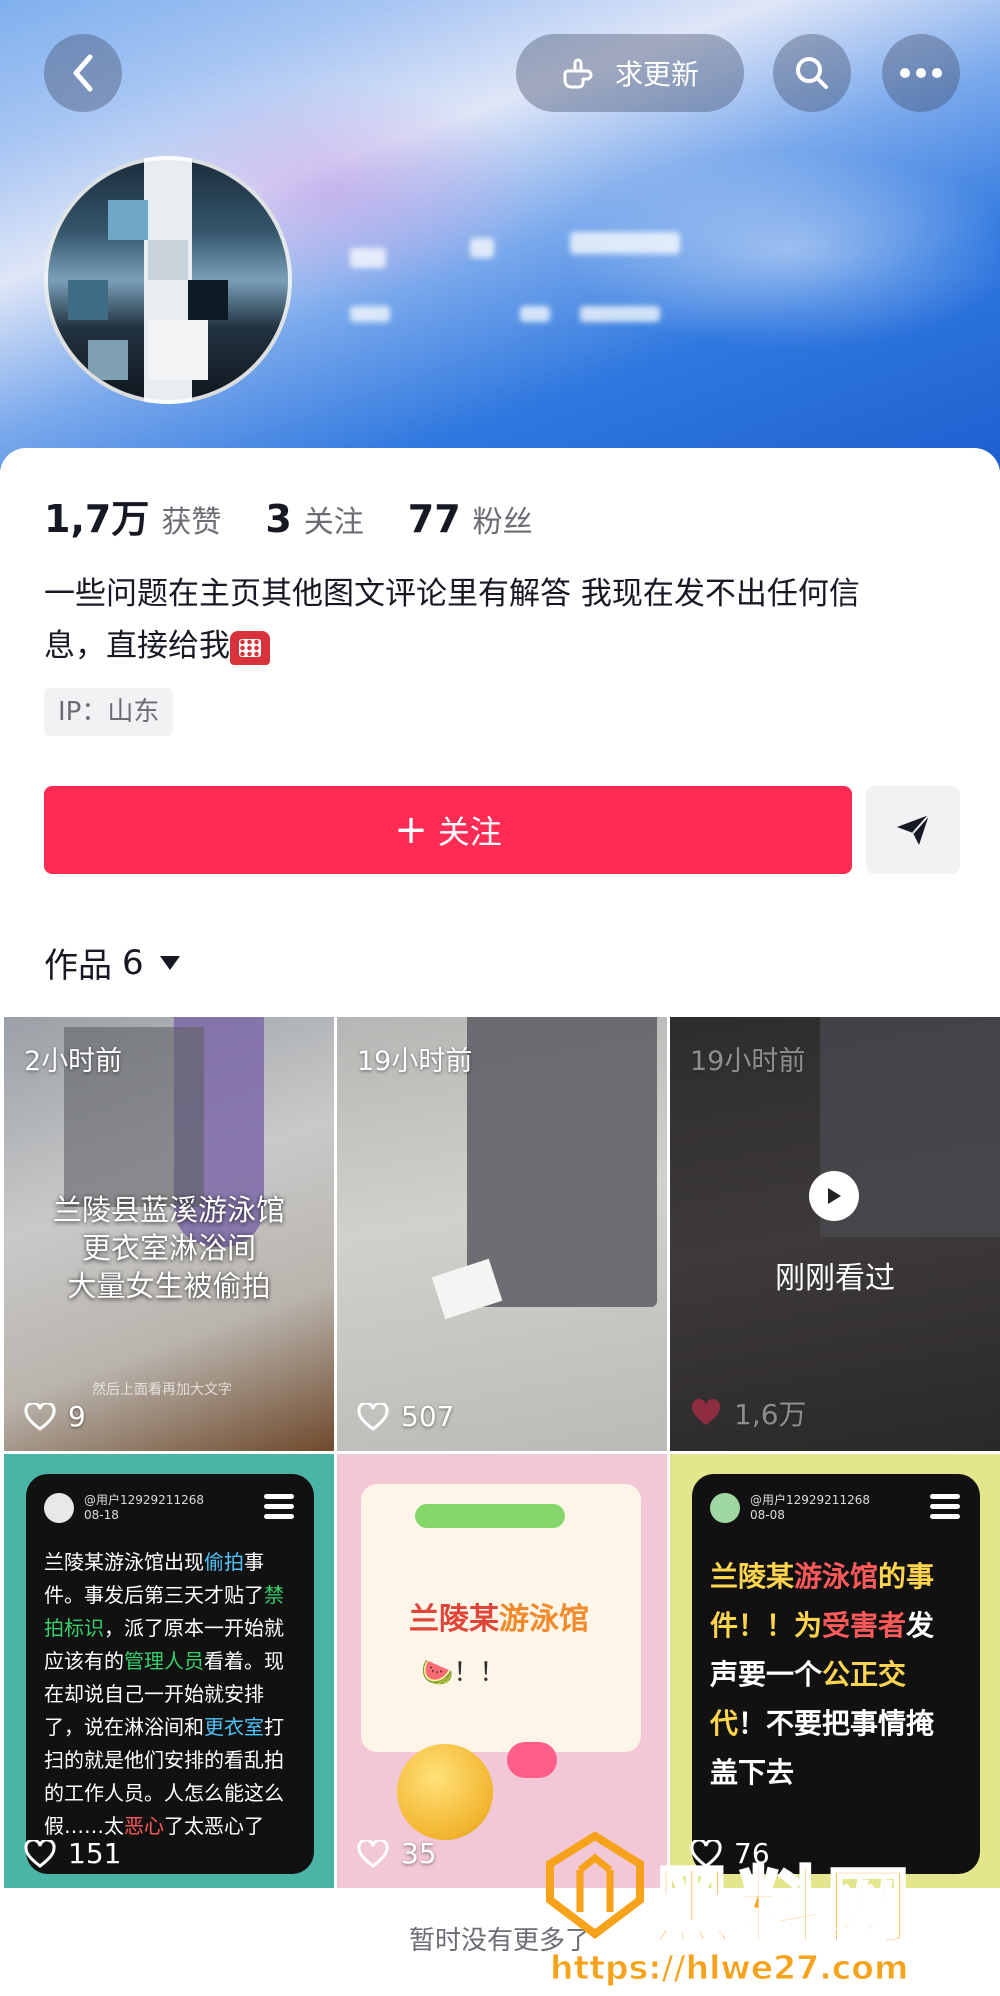 Image resolution: width=1000 pixels, height=1996 pixels. Describe the element at coordinates (770, 1414) in the screenshot. I see `like-count-value: 1,6万` at that location.